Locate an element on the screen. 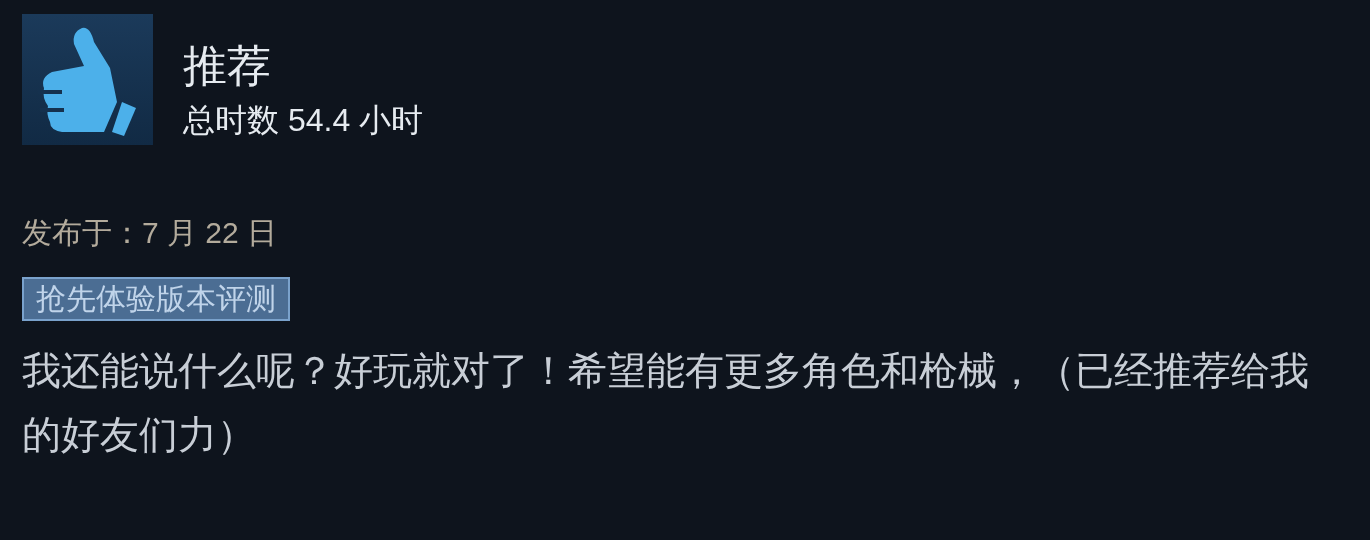  early-access-tag: 抢先体验版本评测 is located at coordinates (156, 299).